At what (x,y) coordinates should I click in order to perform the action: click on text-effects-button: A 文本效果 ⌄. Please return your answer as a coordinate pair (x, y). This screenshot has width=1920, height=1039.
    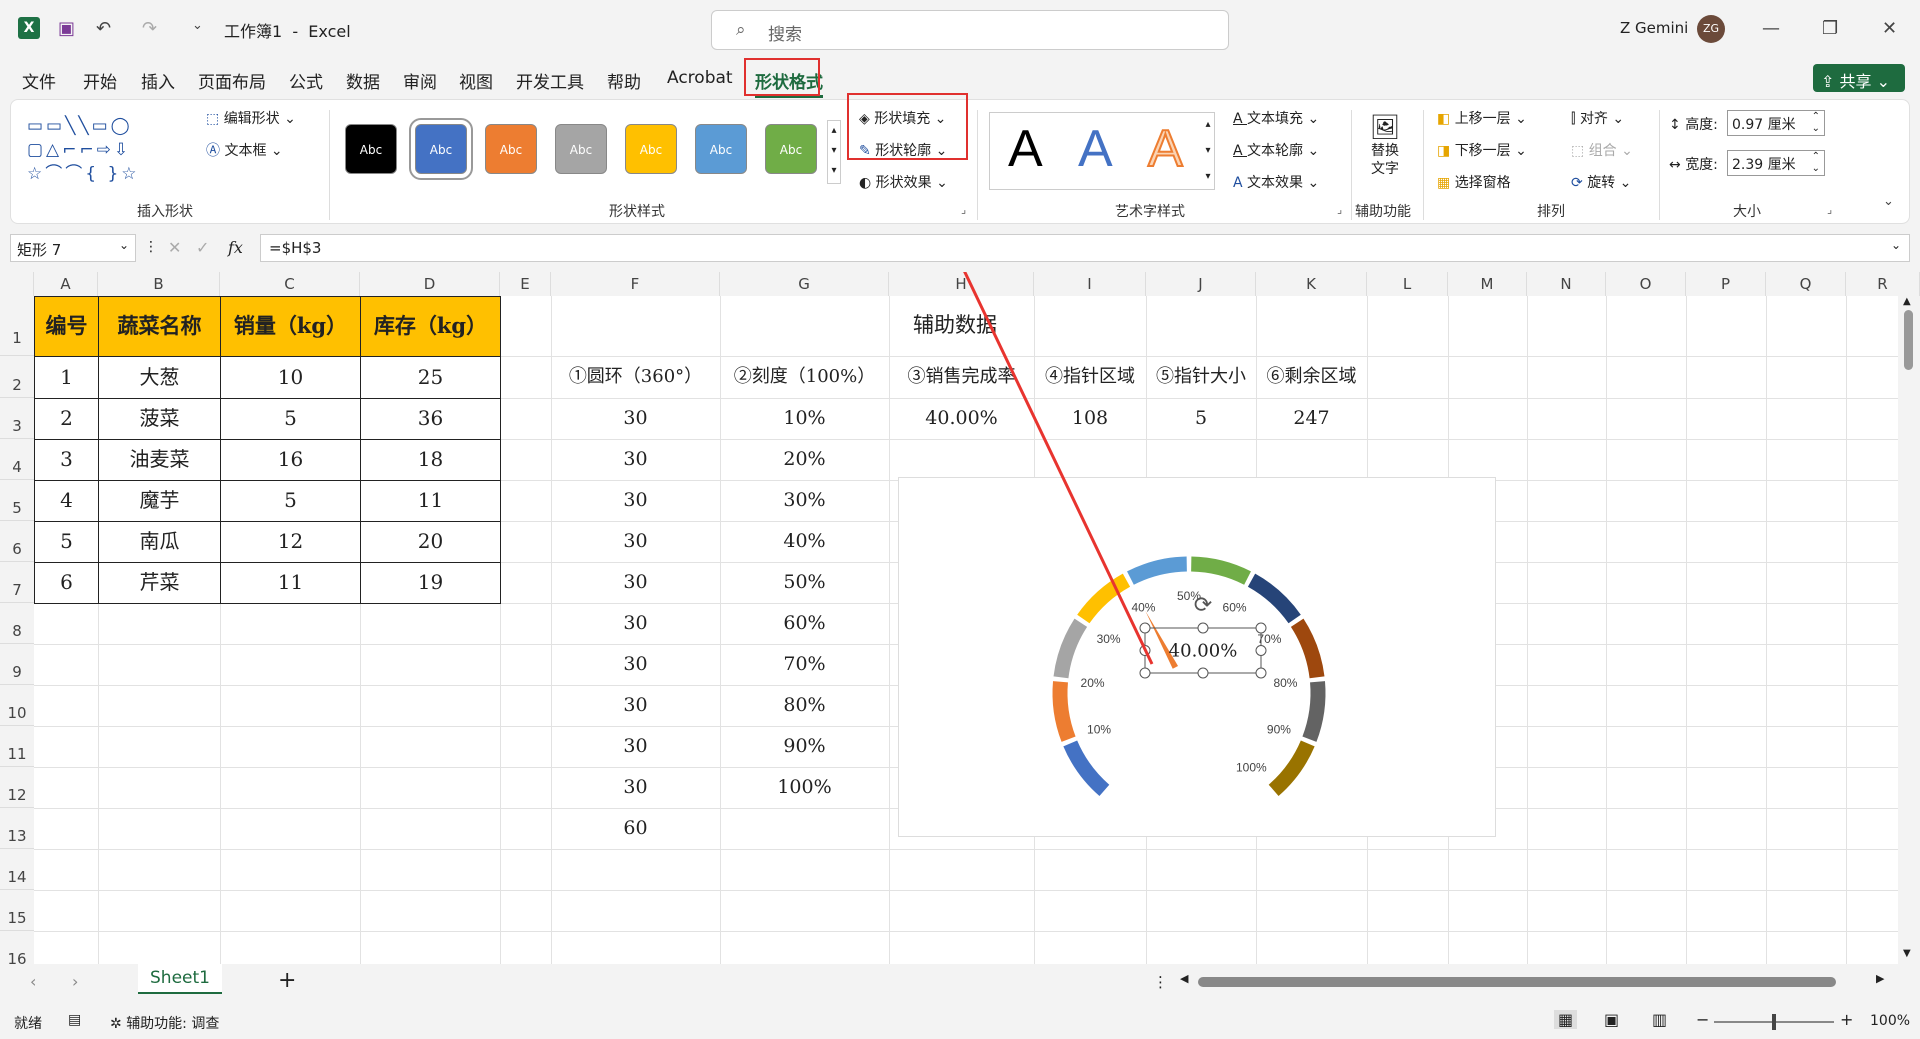
    Looking at the image, I should click on (1276, 182).